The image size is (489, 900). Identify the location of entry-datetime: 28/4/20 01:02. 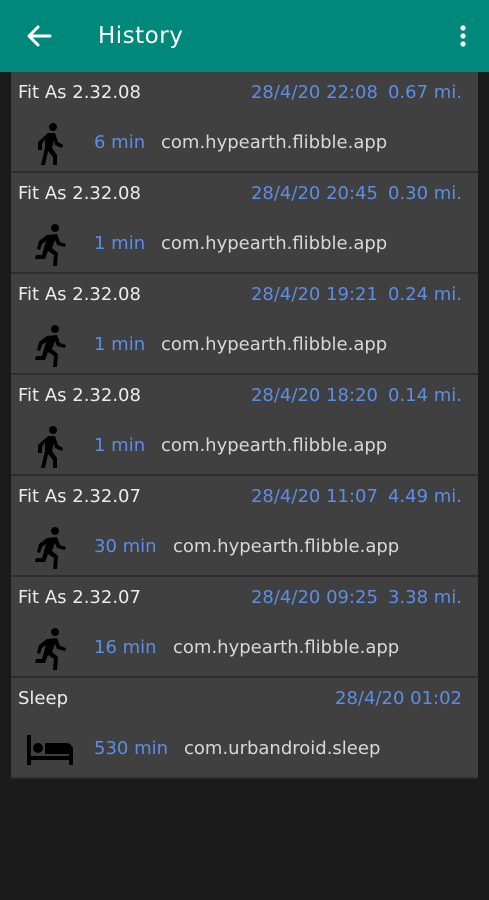
(398, 698).